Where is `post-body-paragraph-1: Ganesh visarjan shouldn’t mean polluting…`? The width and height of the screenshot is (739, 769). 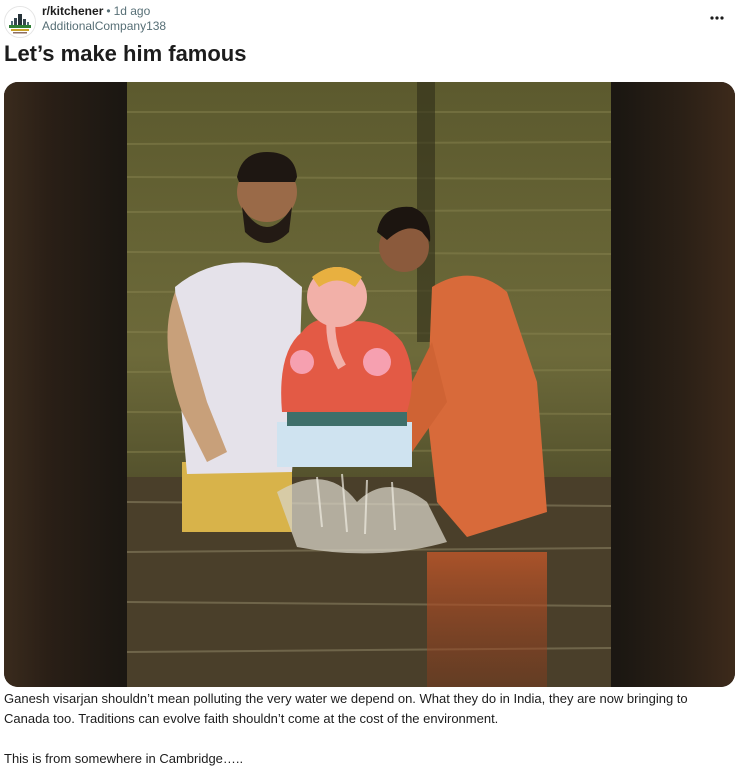
post-body-paragraph-1: Ganesh visarjan shouldn’t mean polluting… is located at coordinates (346, 708).